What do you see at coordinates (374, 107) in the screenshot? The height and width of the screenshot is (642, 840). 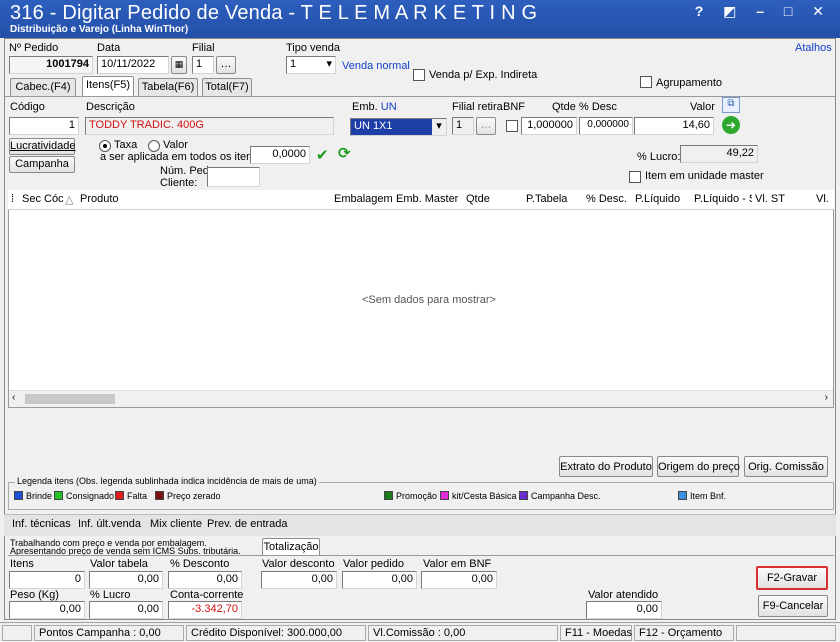 I see `emb-label: Emb. UN` at bounding box center [374, 107].